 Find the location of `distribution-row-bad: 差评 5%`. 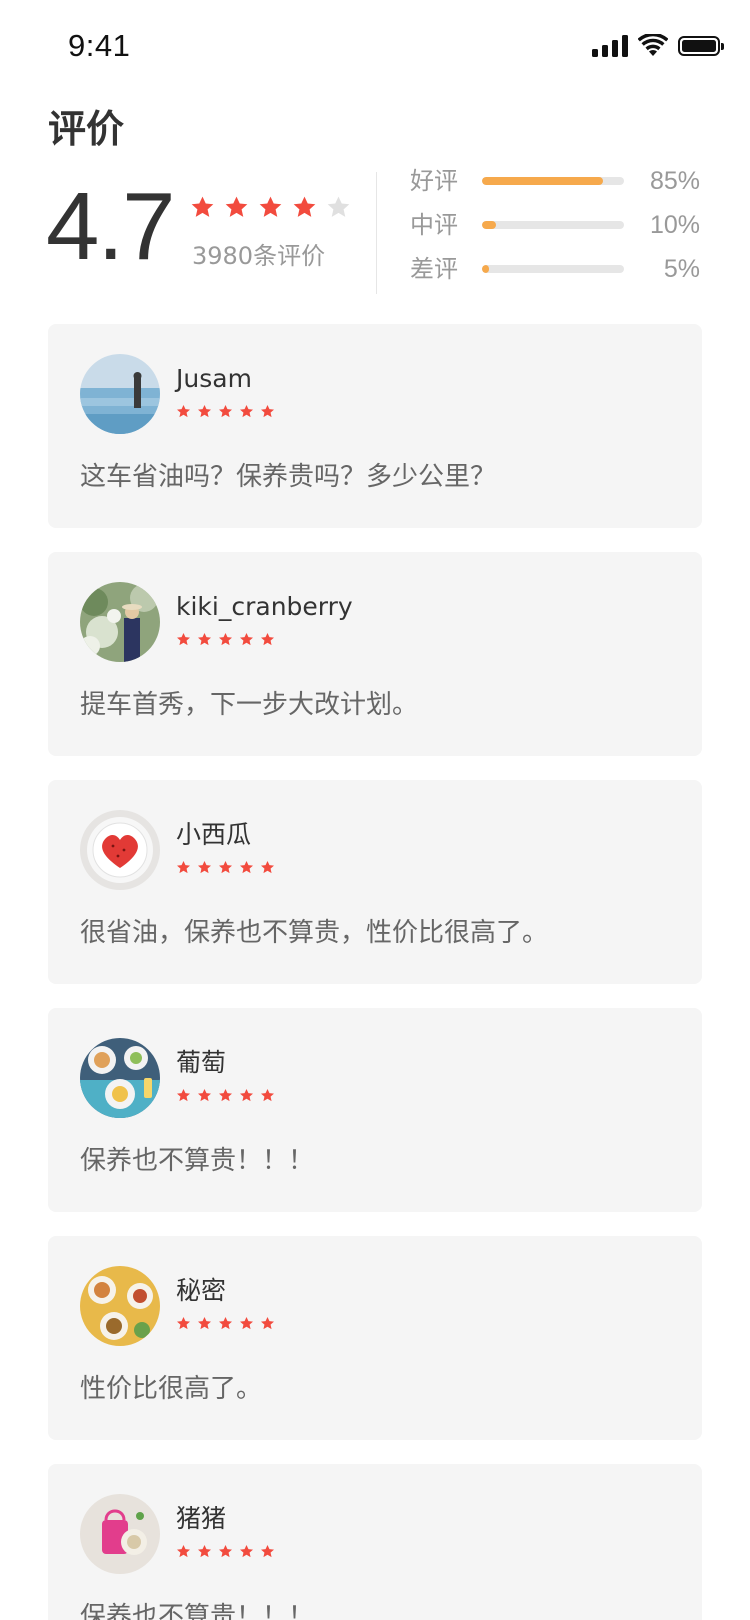

distribution-row-bad: 差评 5% is located at coordinates (555, 269).